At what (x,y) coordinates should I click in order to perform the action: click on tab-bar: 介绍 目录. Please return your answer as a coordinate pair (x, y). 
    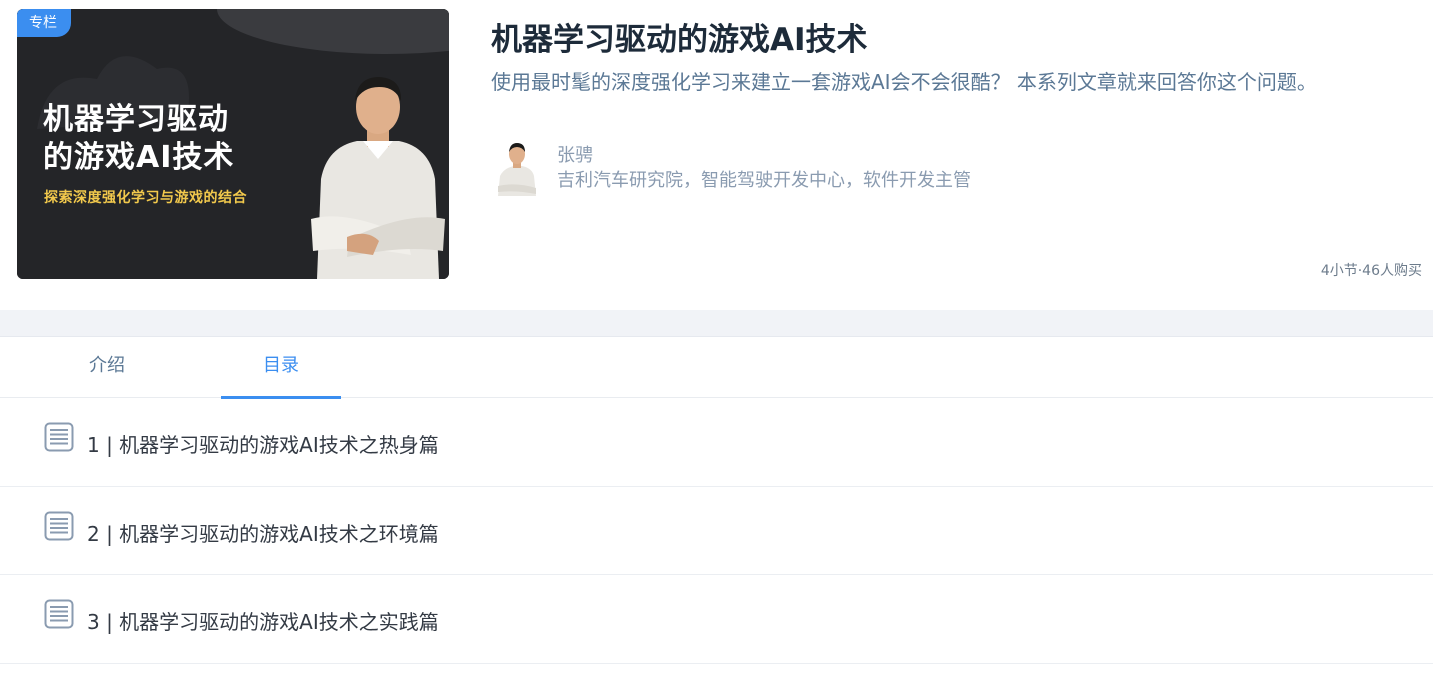
    Looking at the image, I should click on (716, 368).